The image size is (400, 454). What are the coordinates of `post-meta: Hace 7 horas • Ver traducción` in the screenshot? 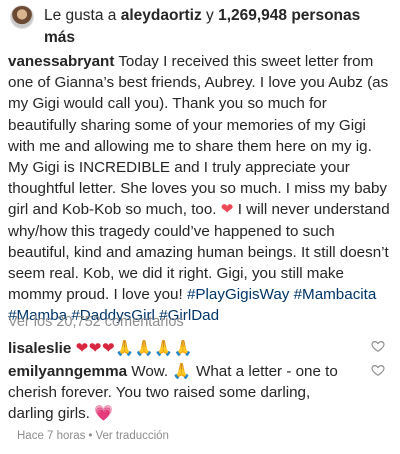 It's located at (93, 436).